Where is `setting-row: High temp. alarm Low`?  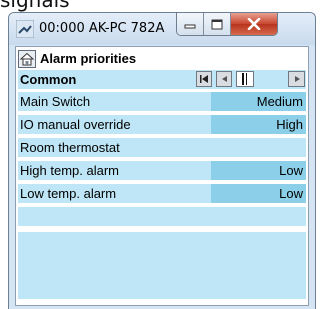 setting-row: High temp. alarm Low is located at coordinates (162, 170).